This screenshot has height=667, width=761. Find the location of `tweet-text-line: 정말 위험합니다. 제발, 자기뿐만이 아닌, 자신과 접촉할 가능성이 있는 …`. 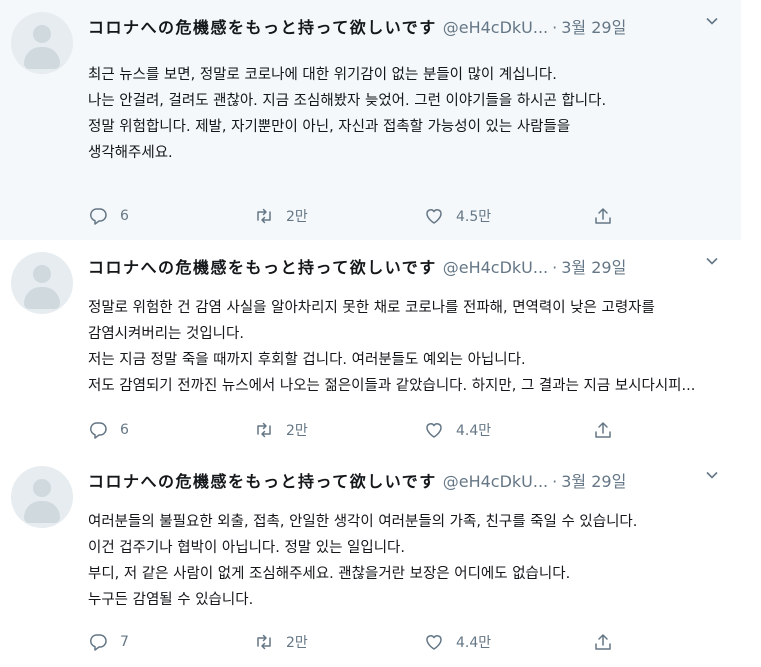

tweet-text-line: 정말 위험합니다. 제발, 자기뿐만이 아닌, 자신과 접촉할 가능성이 있는 … is located at coordinates (329, 127).